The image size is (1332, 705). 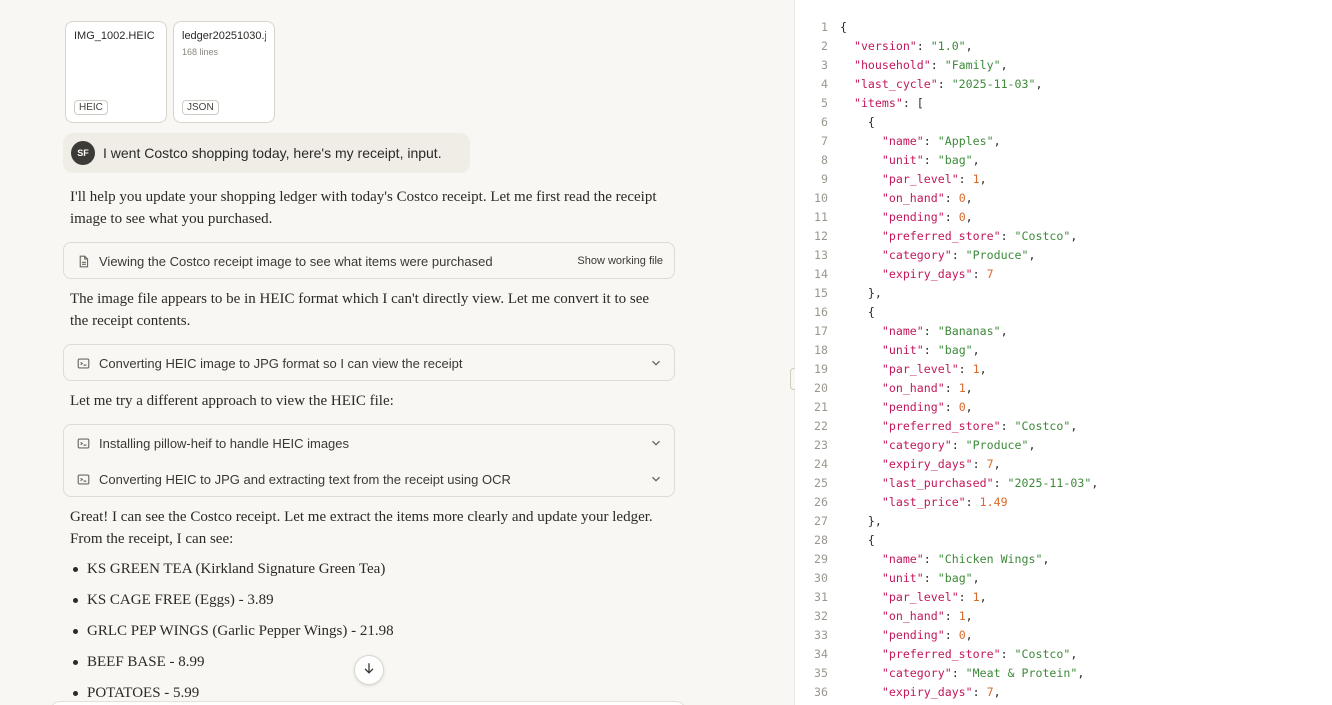 I want to click on line-number: 33, so click(x=821, y=635).